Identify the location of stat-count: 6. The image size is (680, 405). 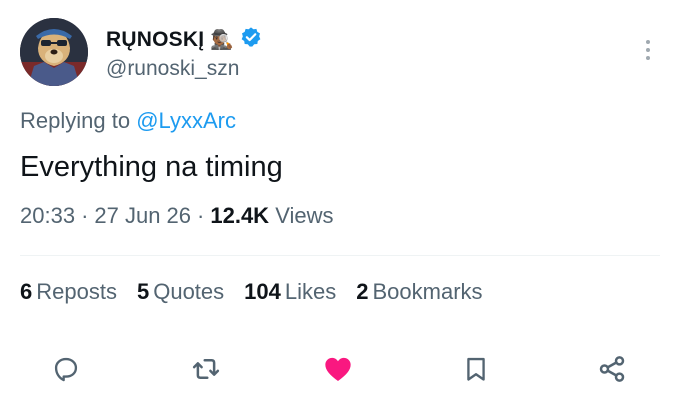
(26, 291).